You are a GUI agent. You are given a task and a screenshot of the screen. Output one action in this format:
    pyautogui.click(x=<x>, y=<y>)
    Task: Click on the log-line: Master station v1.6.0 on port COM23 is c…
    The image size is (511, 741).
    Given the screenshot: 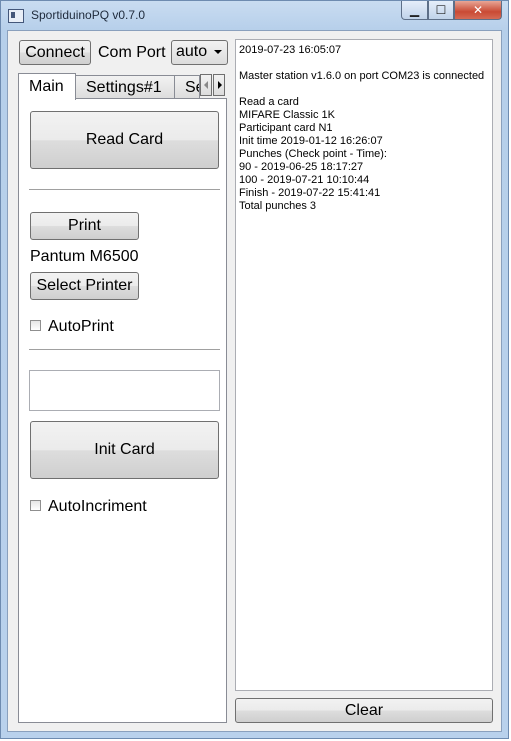 What is the action you would take?
    pyautogui.click(x=362, y=76)
    